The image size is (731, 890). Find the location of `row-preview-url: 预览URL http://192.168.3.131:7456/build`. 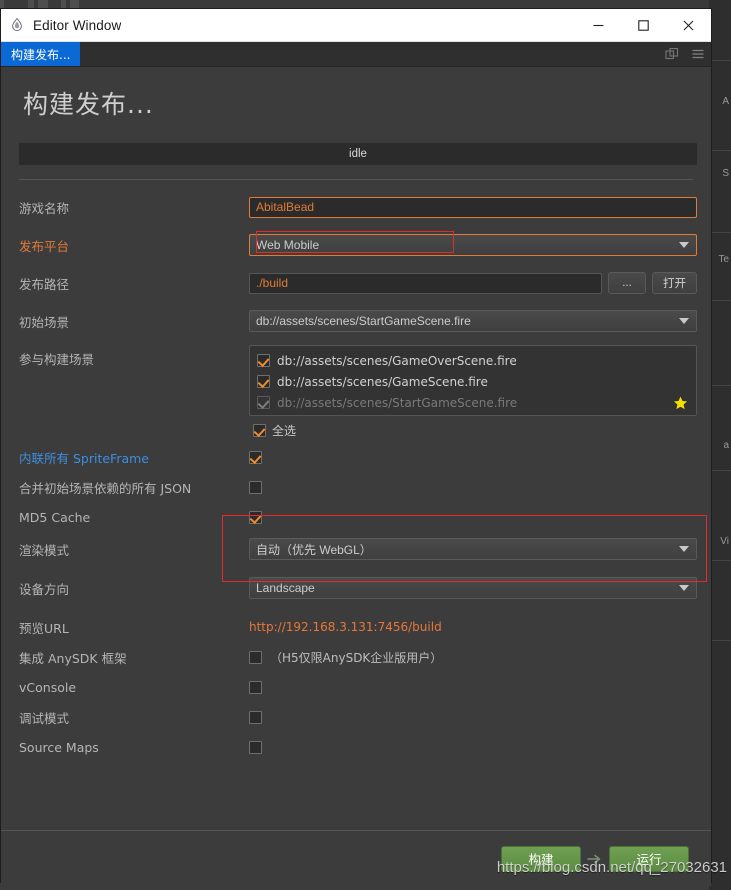

row-preview-url: 预览URL http://192.168.3.131:7456/build is located at coordinates (356, 627).